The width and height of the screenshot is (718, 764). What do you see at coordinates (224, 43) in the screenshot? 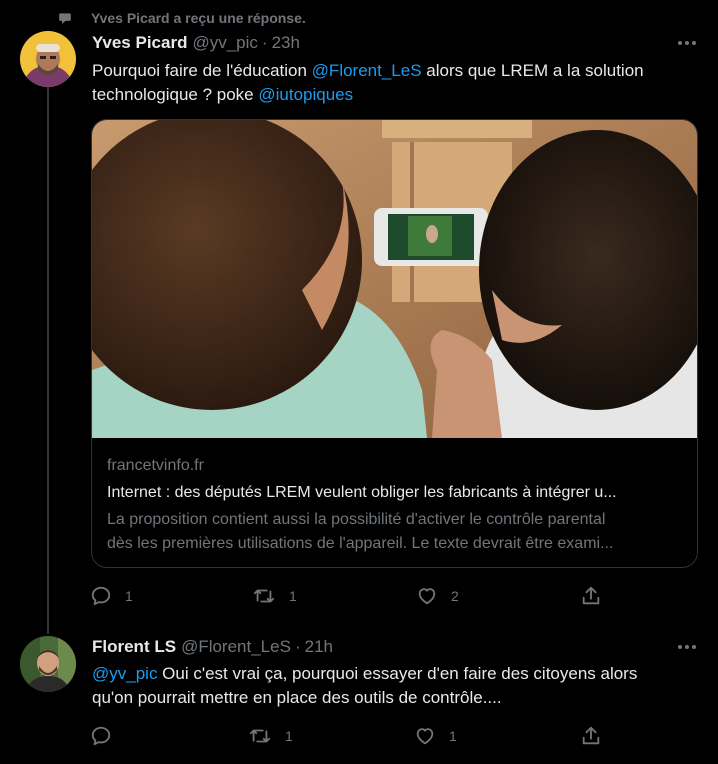
I see `author-handle: @yv_pic` at bounding box center [224, 43].